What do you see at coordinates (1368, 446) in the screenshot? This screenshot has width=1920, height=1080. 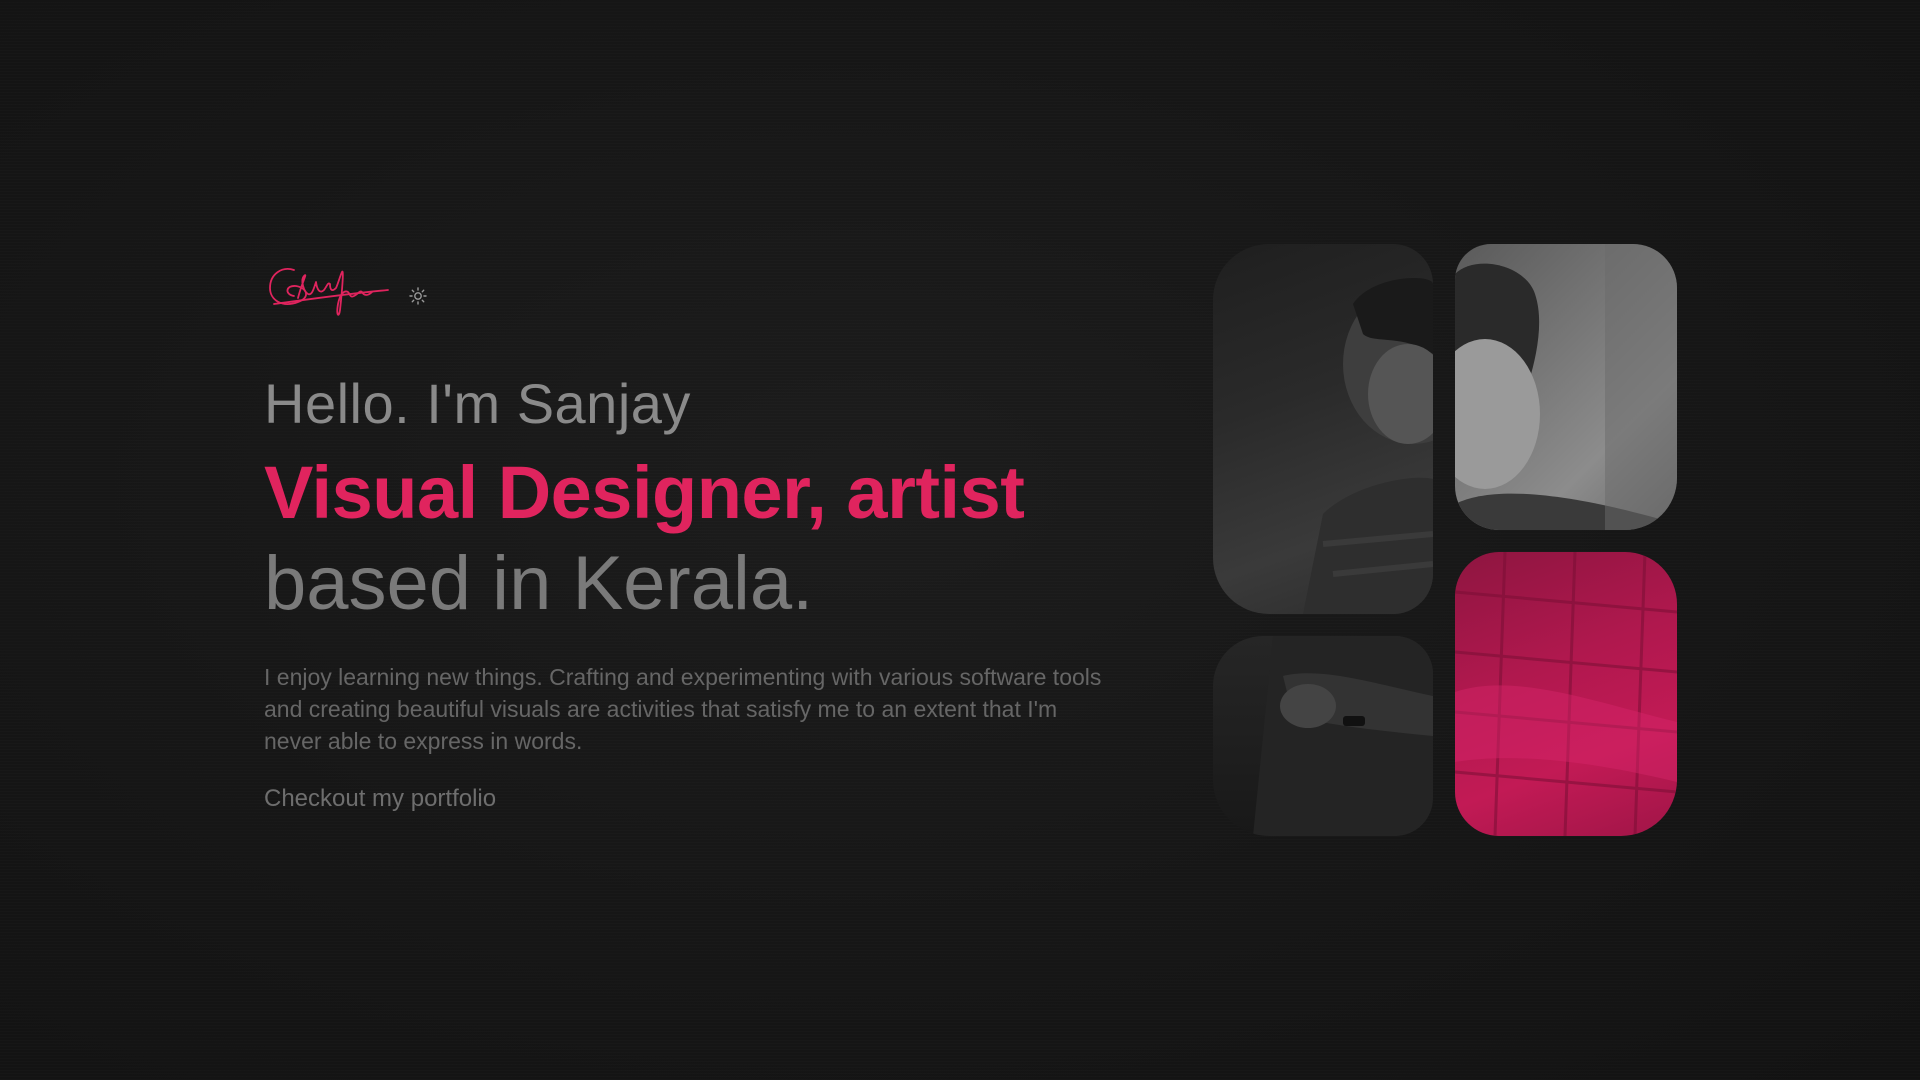 I see `portrait-left-image` at bounding box center [1368, 446].